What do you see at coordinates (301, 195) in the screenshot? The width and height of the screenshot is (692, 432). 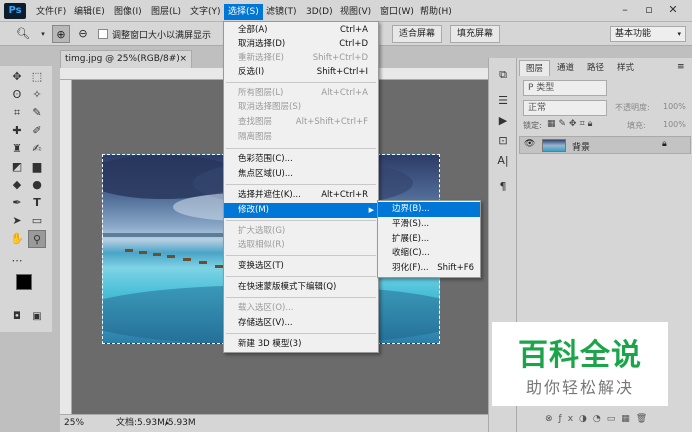 I see `menu-item-select-and-mask: 选择并遮住(K)... Alt+Ctrl+R` at bounding box center [301, 195].